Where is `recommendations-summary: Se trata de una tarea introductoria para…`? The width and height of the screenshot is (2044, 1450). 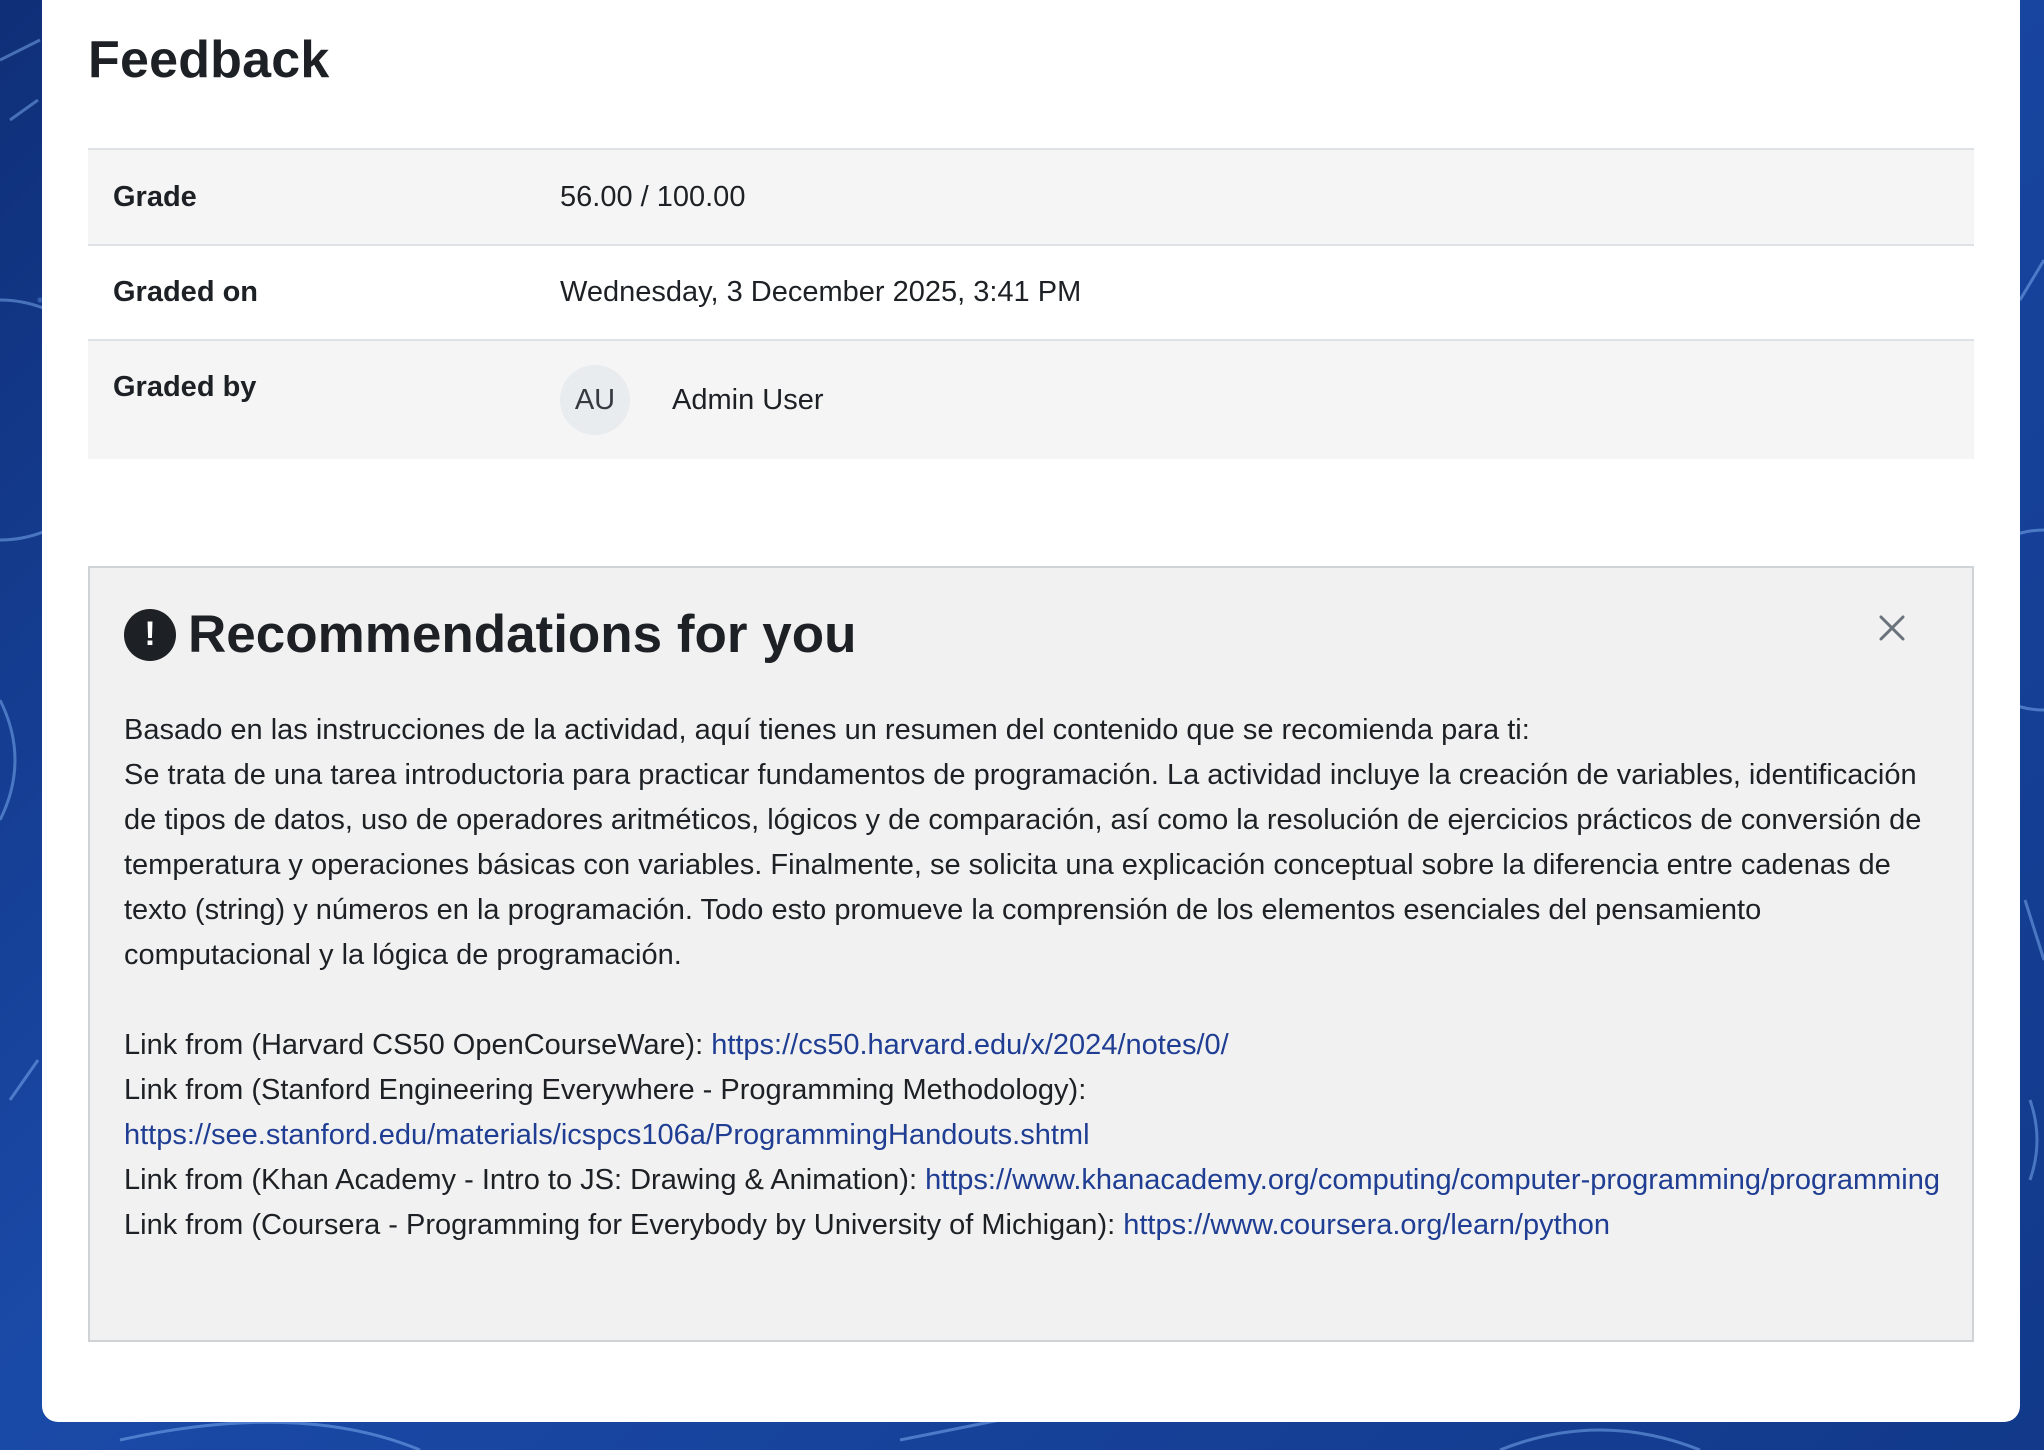
recommendations-summary: Se trata de una tarea introductoria para… is located at coordinates (1023, 865).